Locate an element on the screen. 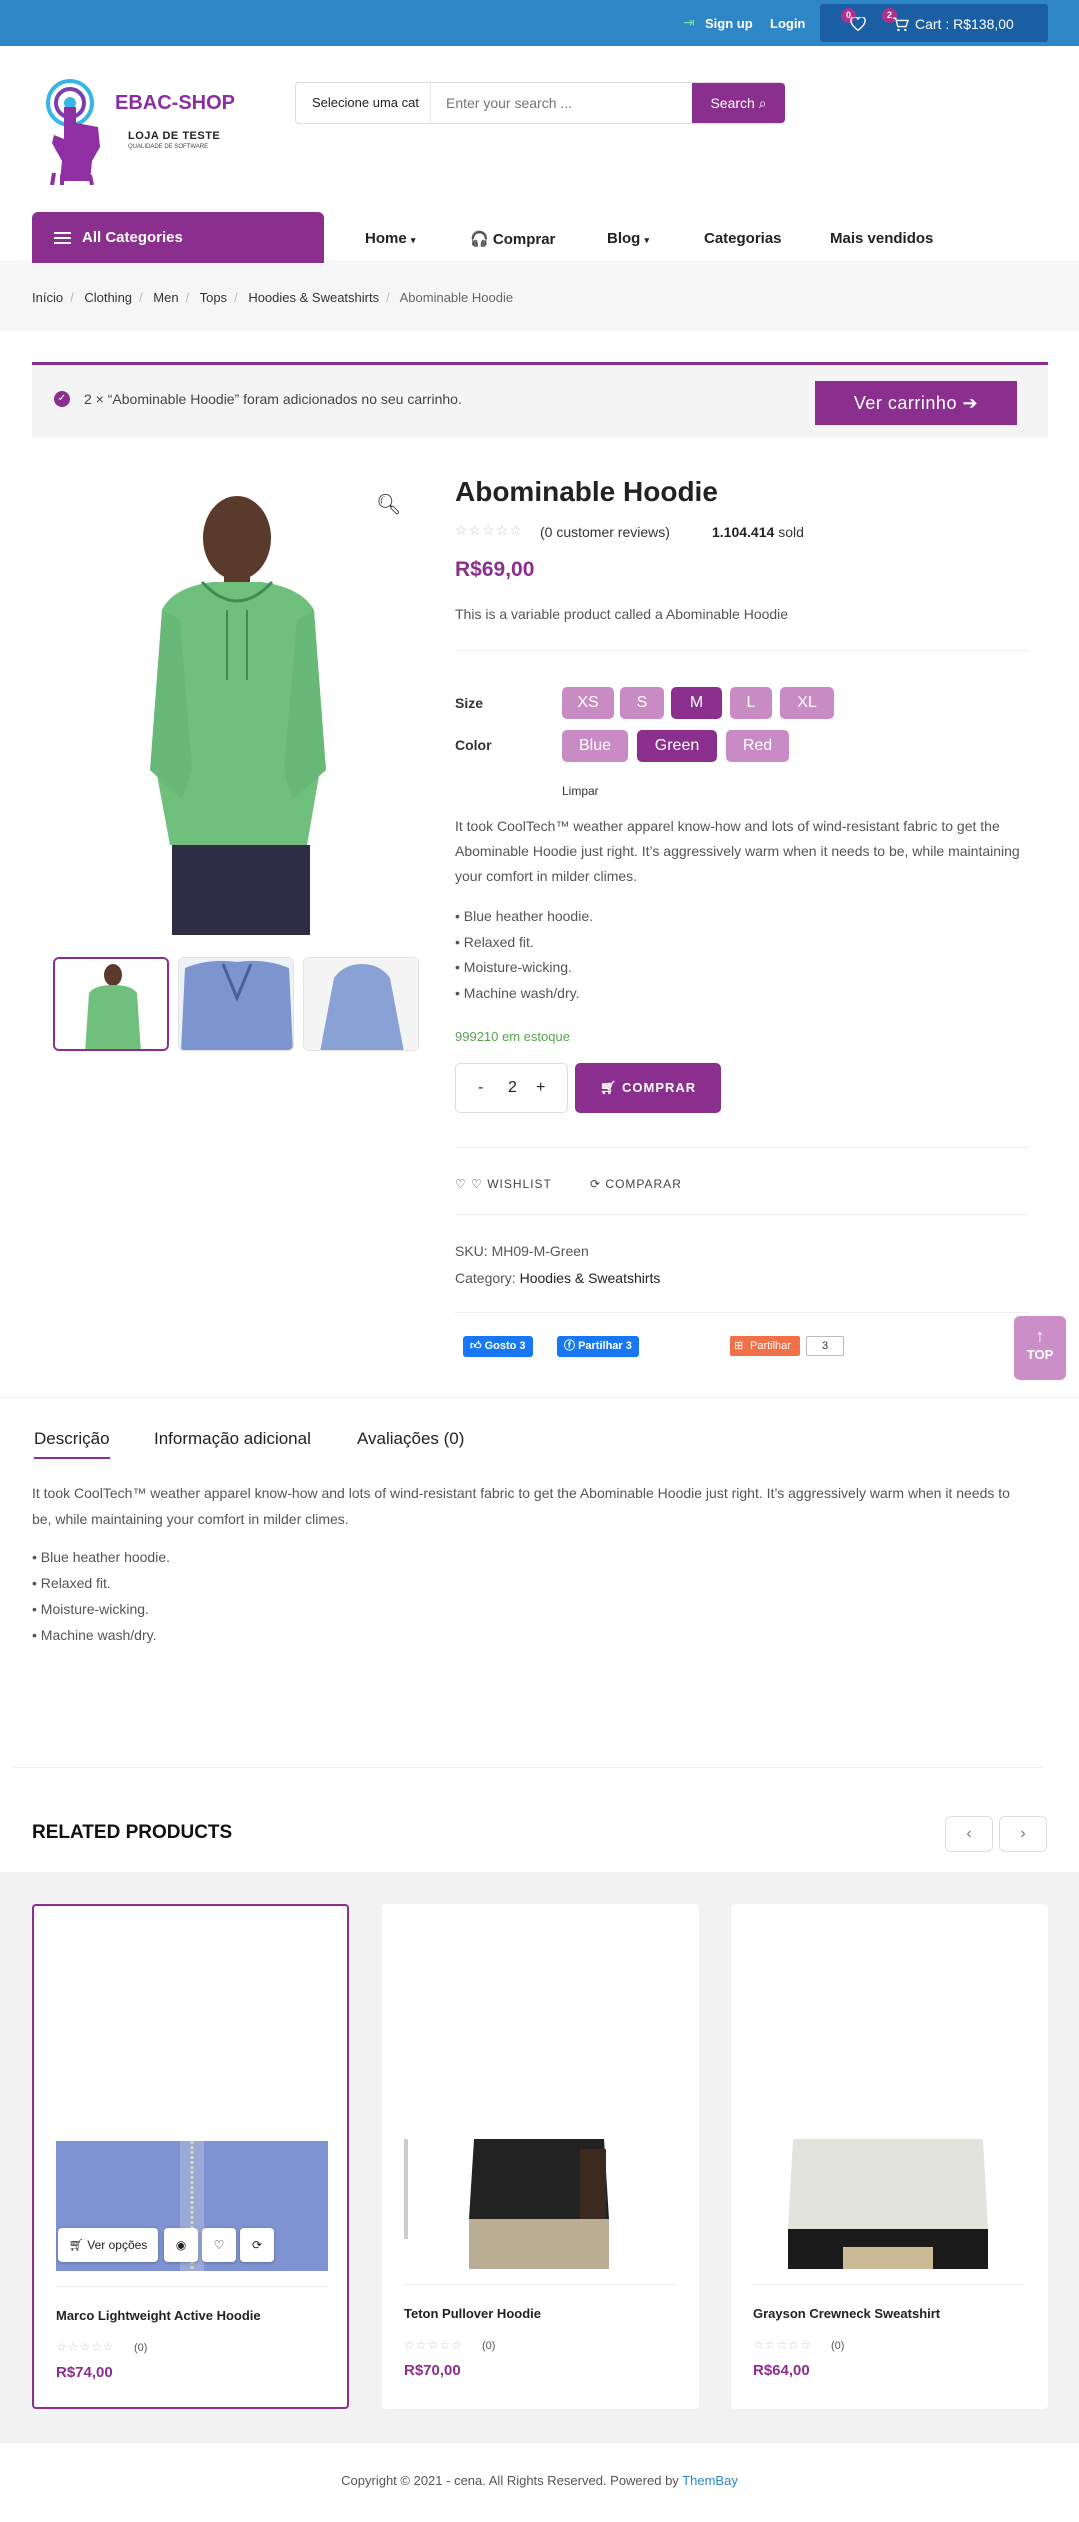 This screenshot has height=2522, width=1079. tabs-divider is located at coordinates (539, 1397).